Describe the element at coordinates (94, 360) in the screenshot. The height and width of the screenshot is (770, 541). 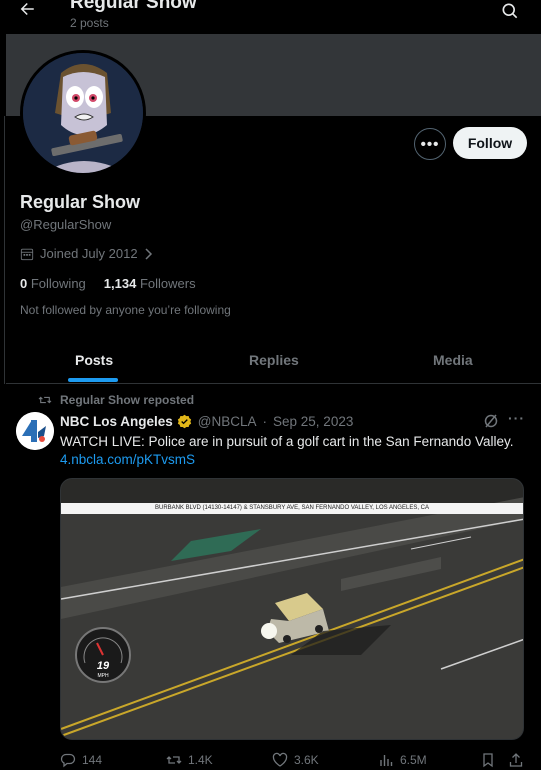
I see `tab-posts: Posts` at that location.